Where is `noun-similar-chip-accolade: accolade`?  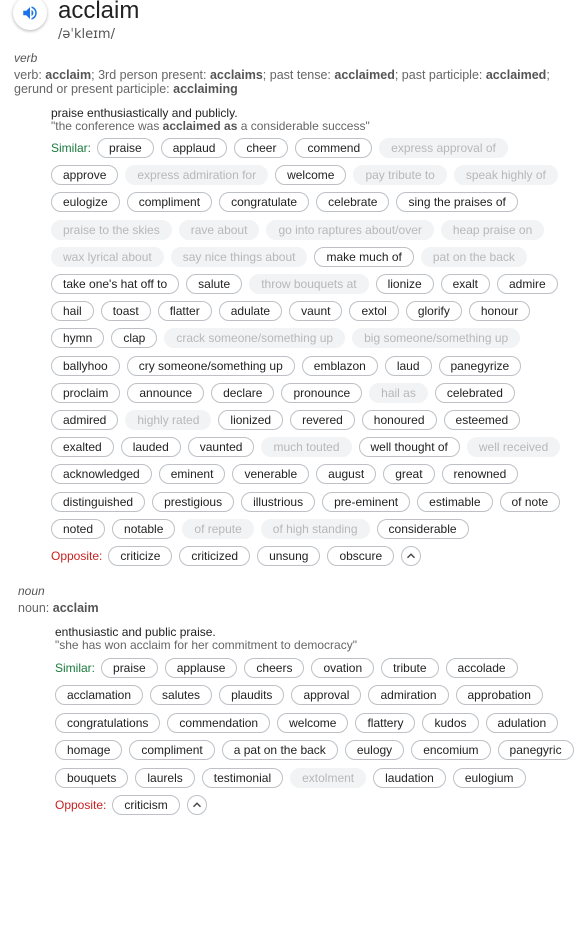 noun-similar-chip-accolade: accolade is located at coordinates (481, 668).